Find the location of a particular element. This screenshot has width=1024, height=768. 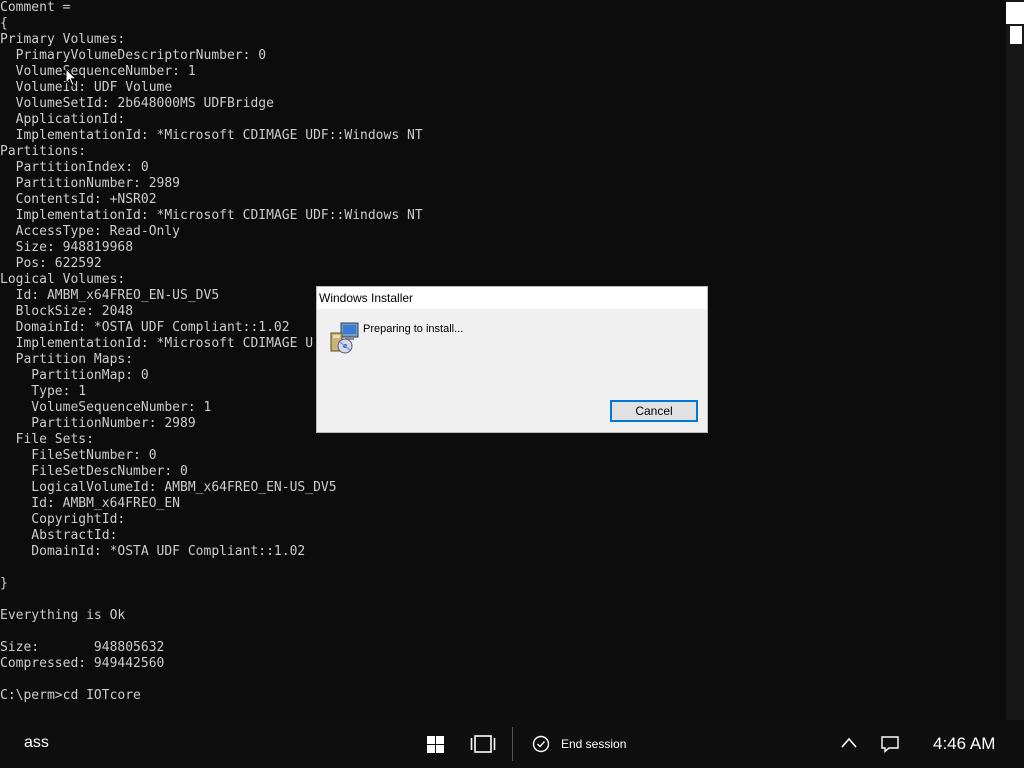

console-line: Everything is Ok is located at coordinates (63, 615).